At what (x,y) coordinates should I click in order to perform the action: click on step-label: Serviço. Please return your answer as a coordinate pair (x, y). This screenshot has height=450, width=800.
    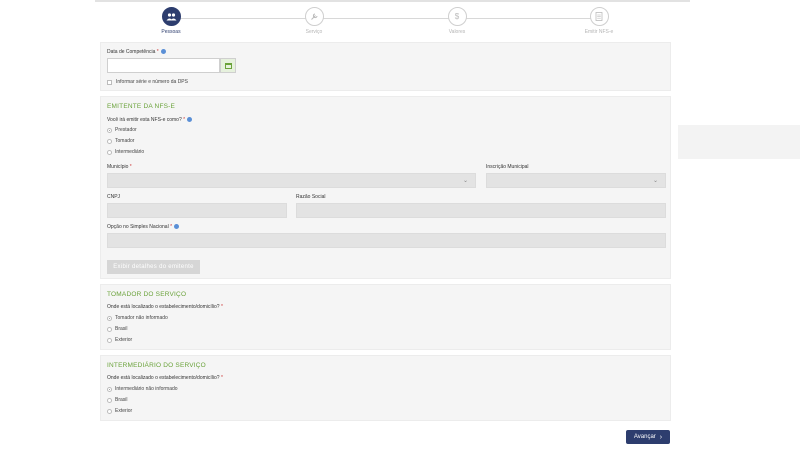
    Looking at the image, I should click on (314, 32).